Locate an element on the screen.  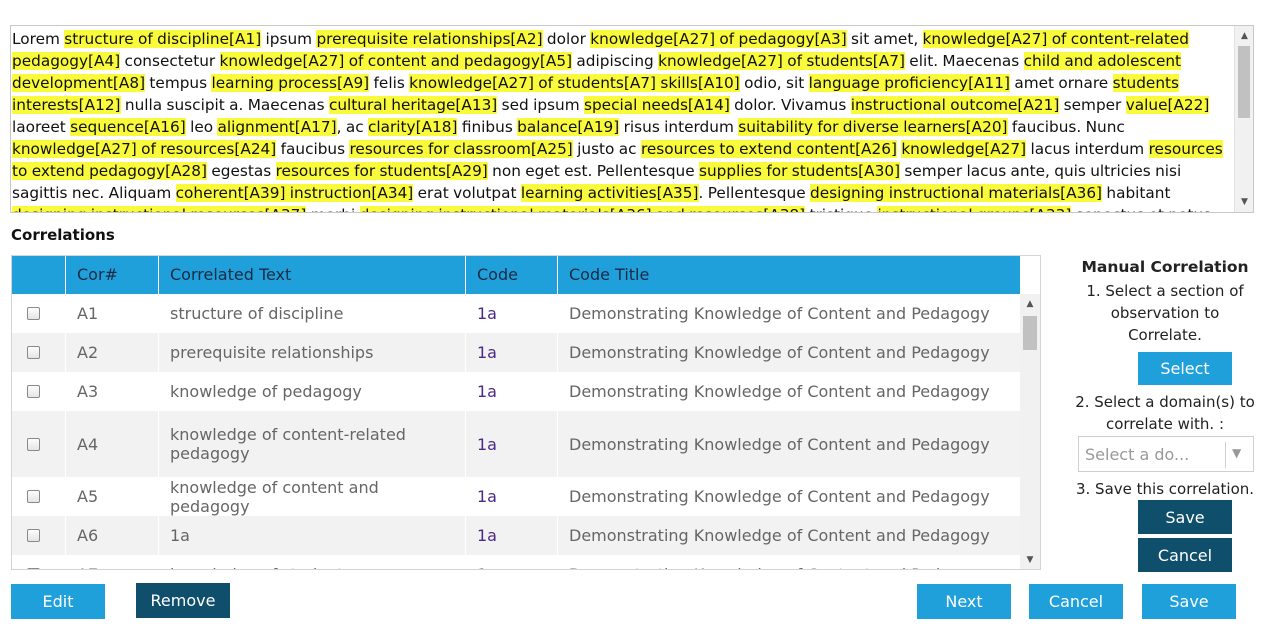
observation-plain-text: finibus is located at coordinates (487, 127).